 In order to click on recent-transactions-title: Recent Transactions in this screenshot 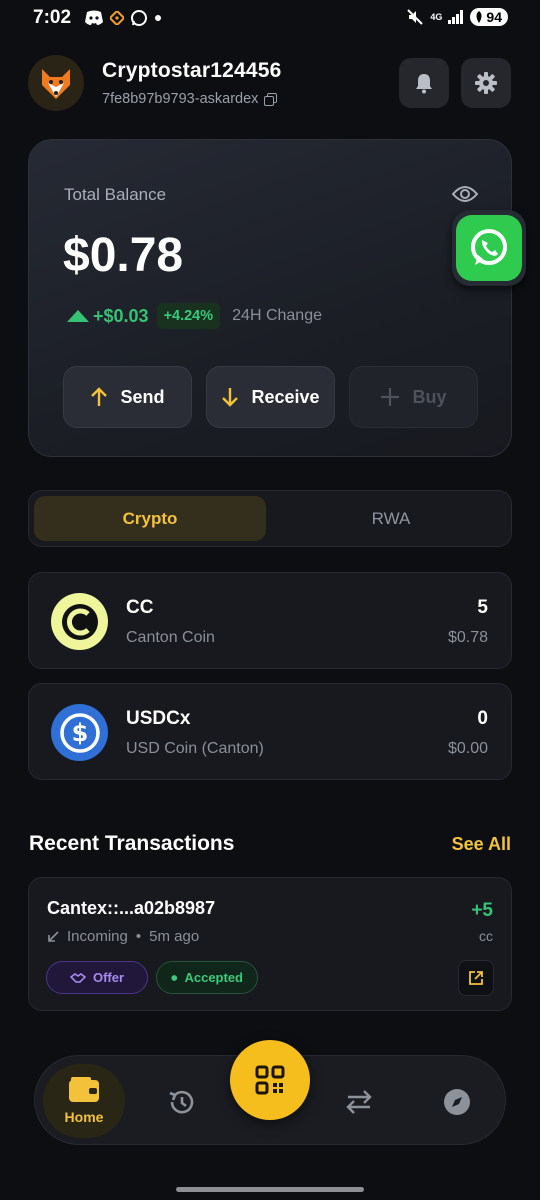, I will do `click(132, 843)`.